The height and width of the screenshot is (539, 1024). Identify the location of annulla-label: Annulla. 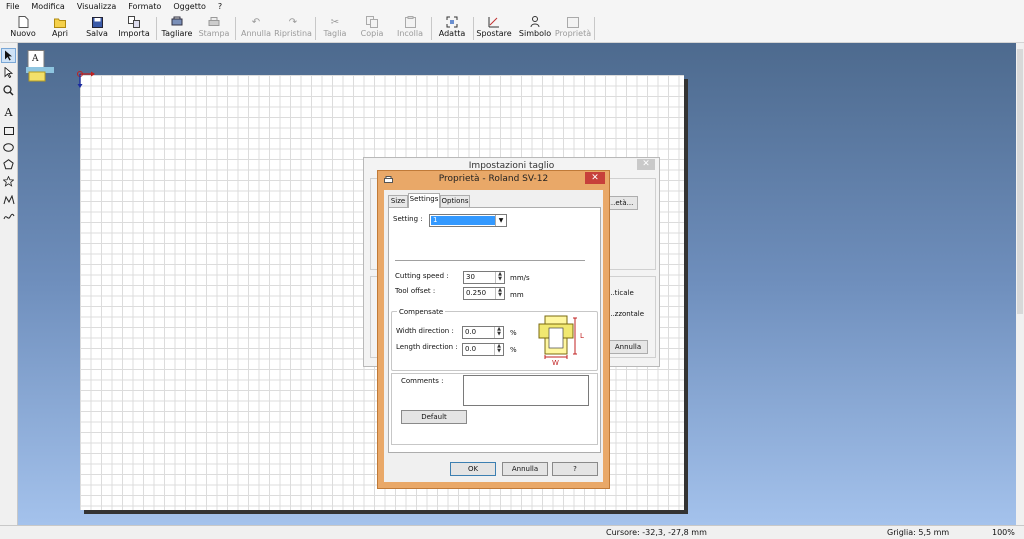
(256, 33).